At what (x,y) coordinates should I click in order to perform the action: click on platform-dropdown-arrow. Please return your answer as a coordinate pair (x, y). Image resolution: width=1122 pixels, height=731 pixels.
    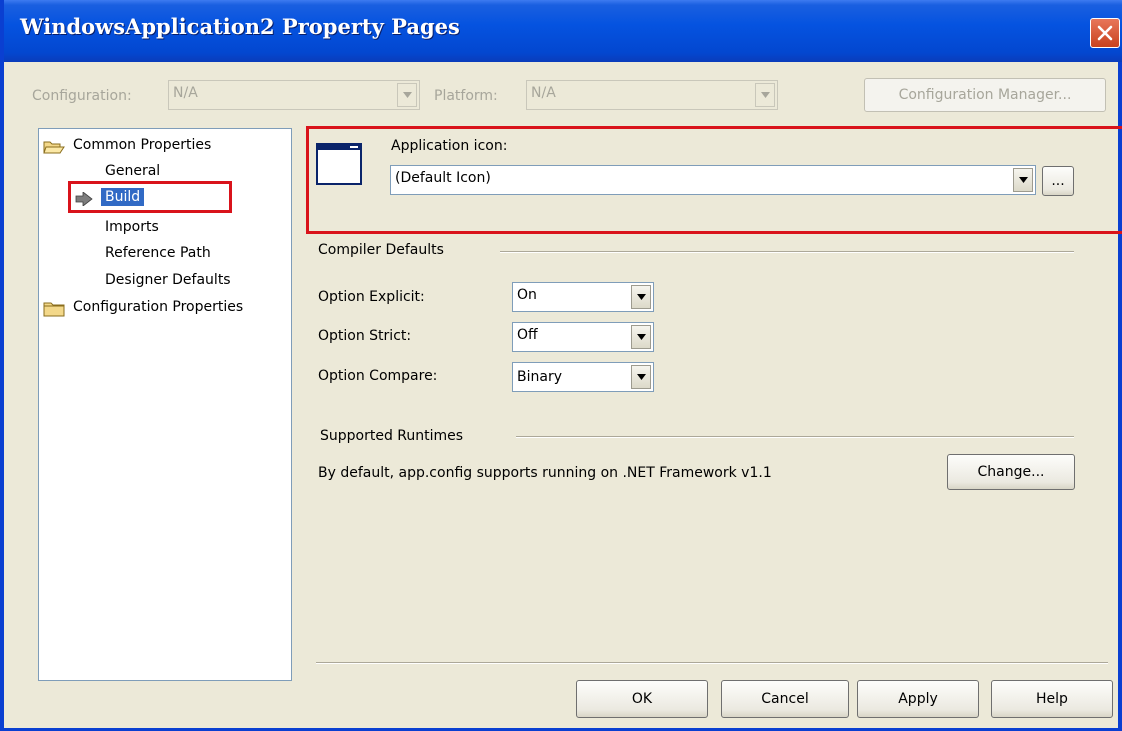
    Looking at the image, I should click on (765, 95).